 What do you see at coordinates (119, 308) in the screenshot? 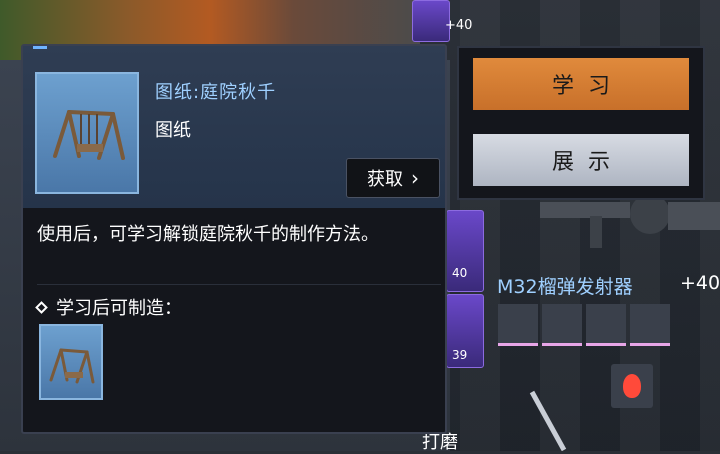
I see `craftable-section-label: 学习后可制造：` at bounding box center [119, 308].